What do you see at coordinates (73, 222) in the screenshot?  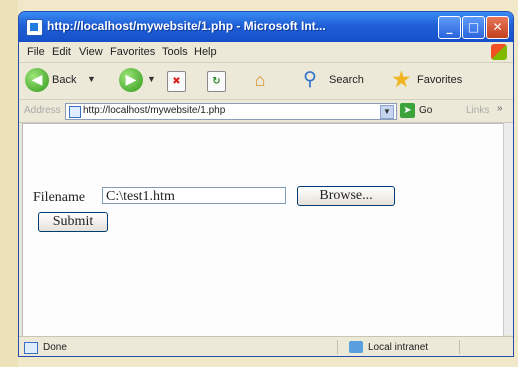 I see `submit-button: Submit` at bounding box center [73, 222].